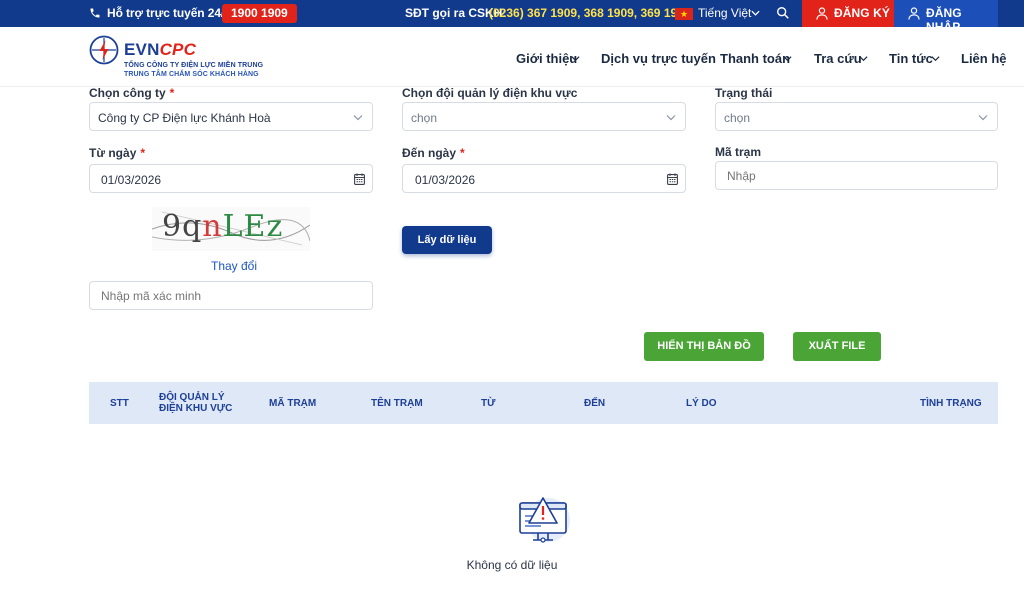 This screenshot has width=1024, height=601. Describe the element at coordinates (424, 118) in the screenshot. I see `team-select-value: chọn` at that location.